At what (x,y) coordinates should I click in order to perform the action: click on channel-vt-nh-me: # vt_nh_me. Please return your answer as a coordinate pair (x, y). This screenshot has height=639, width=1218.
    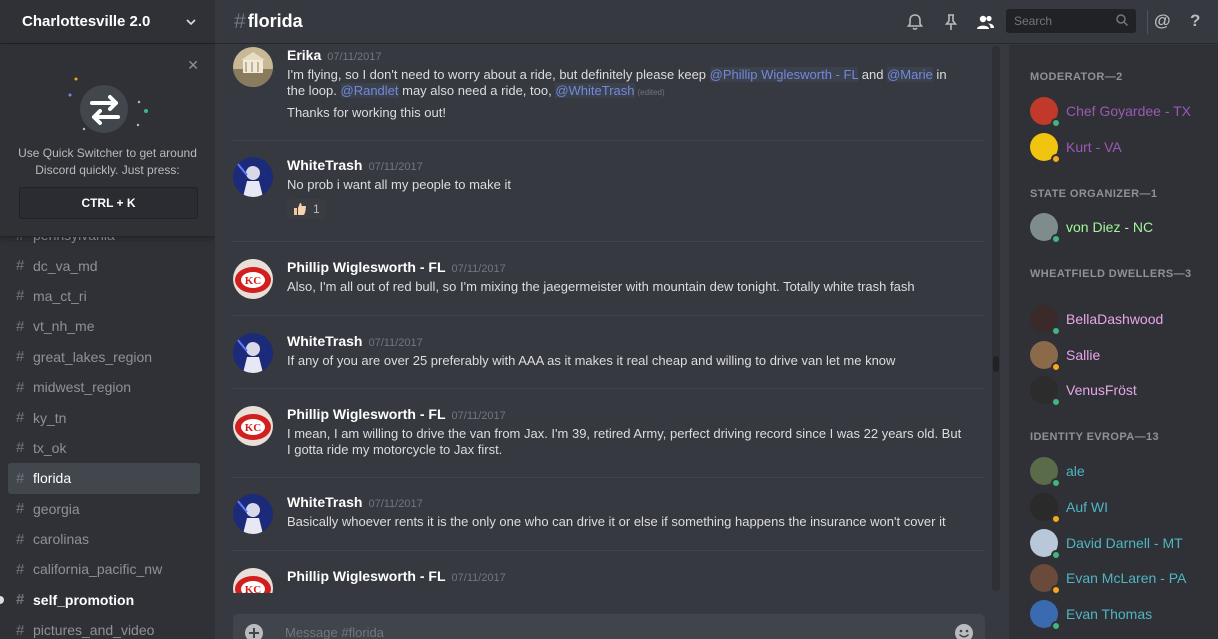
    Looking at the image, I should click on (104, 326).